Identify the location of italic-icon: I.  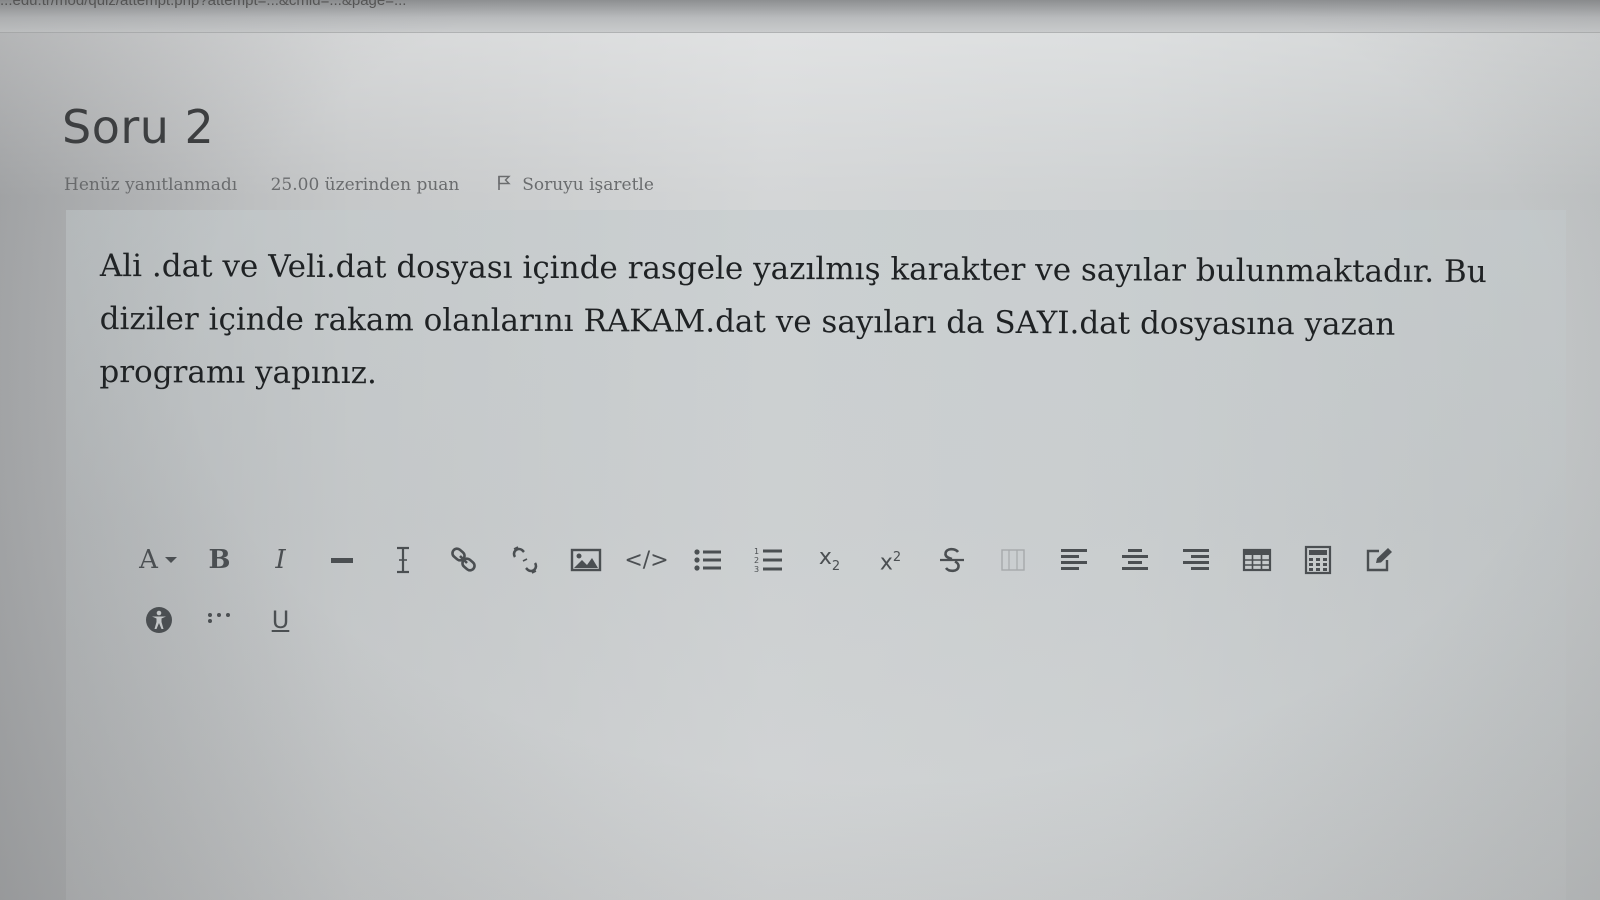
(280, 560).